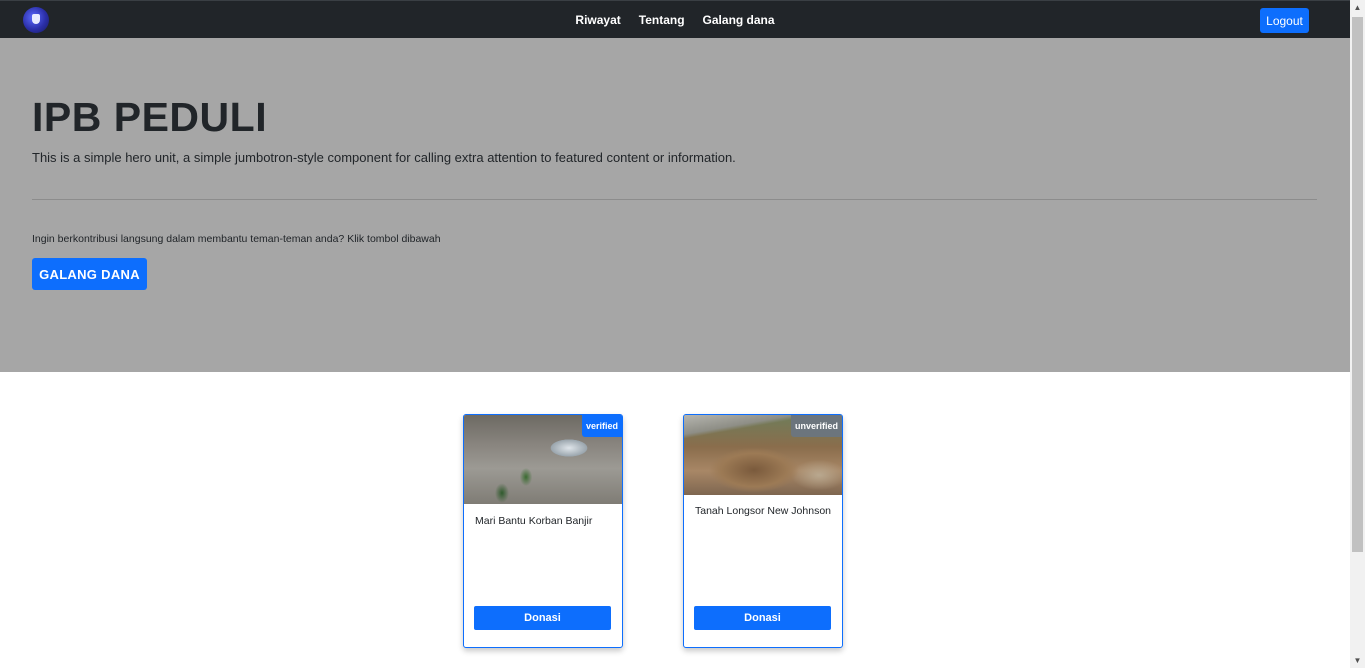  Describe the element at coordinates (1284, 20) in the screenshot. I see `logout-button: Logout` at that location.